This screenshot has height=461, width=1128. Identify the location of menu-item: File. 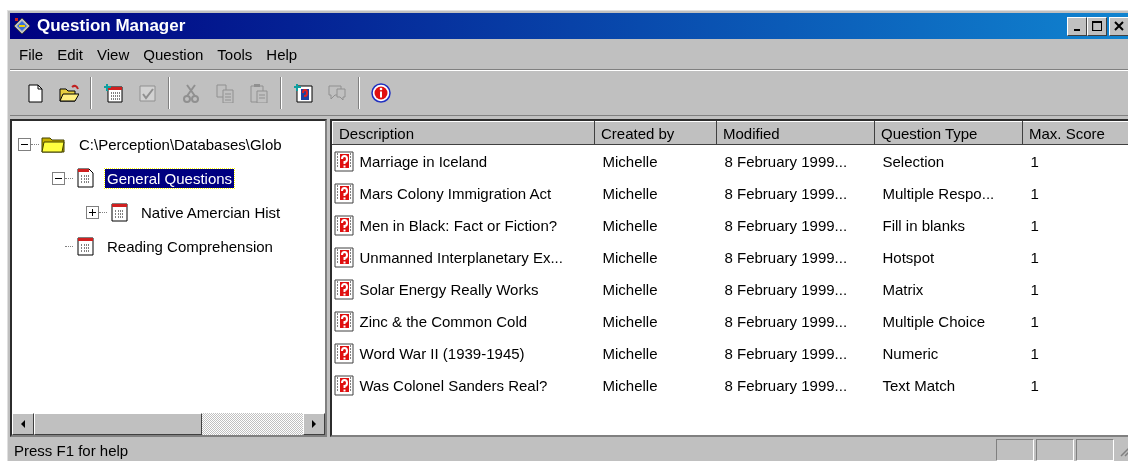
(31, 54).